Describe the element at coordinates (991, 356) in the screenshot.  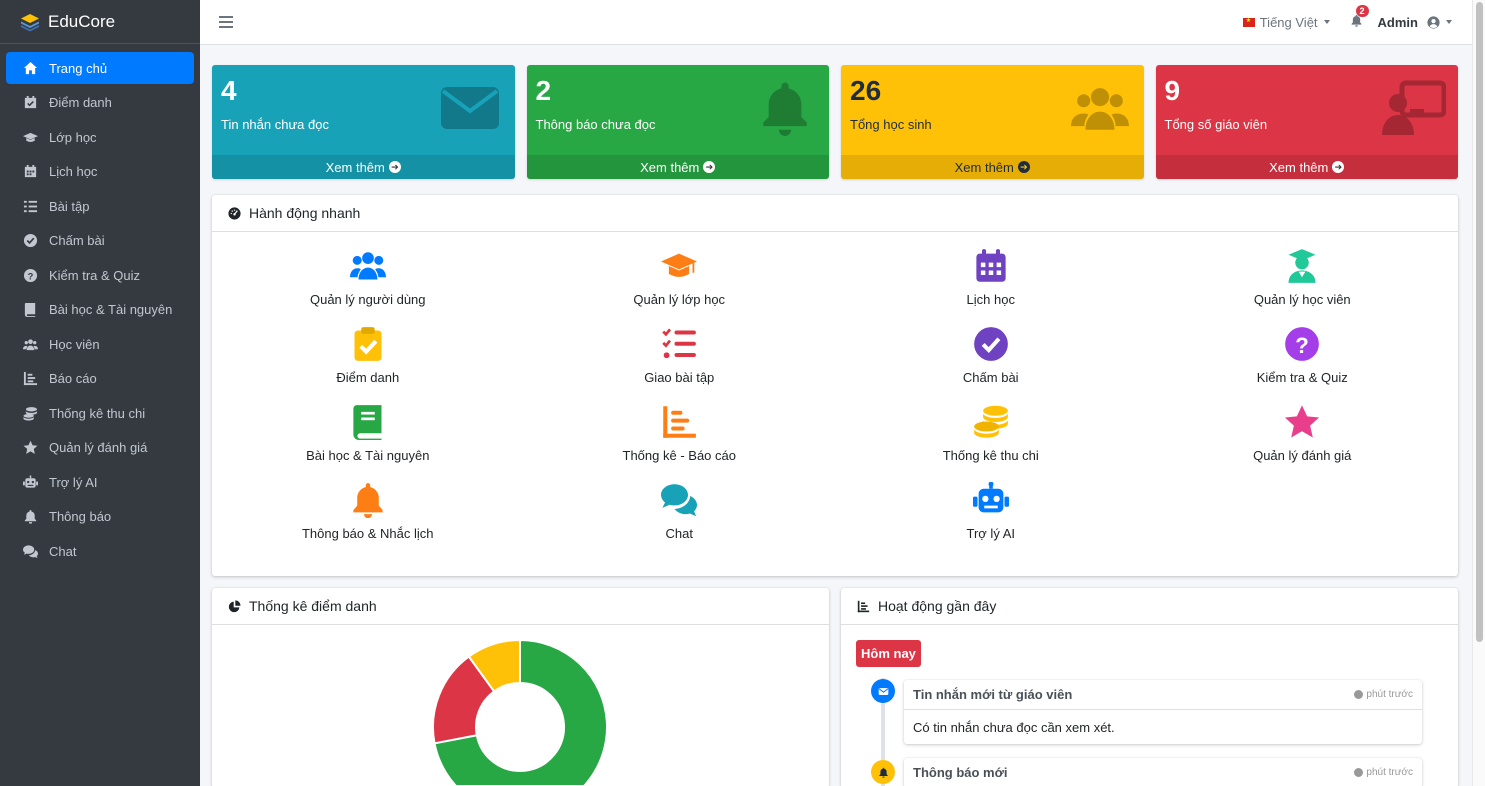
I see `quick-action-grading: Chấm bài` at that location.